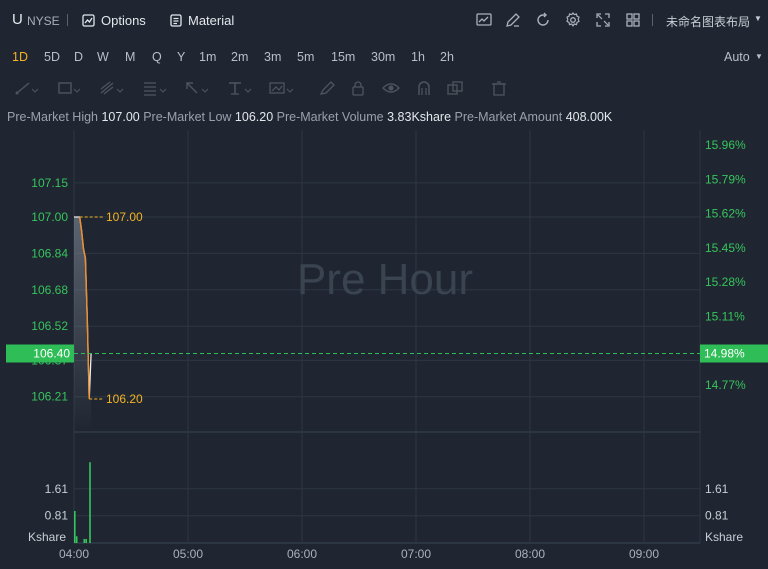 The width and height of the screenshot is (768, 569). What do you see at coordinates (65, 88) in the screenshot?
I see `rectangle-icon` at bounding box center [65, 88].